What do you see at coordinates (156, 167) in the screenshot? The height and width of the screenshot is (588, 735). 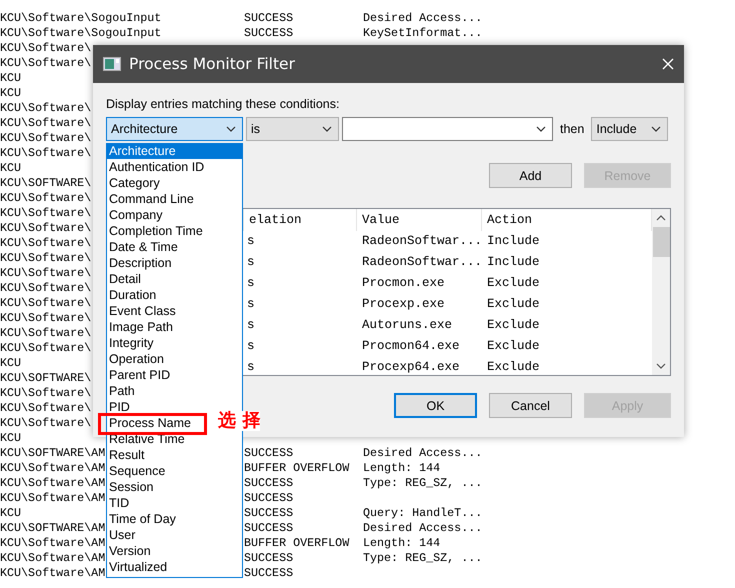 I see `dropdown-option: Authentication ID` at bounding box center [156, 167].